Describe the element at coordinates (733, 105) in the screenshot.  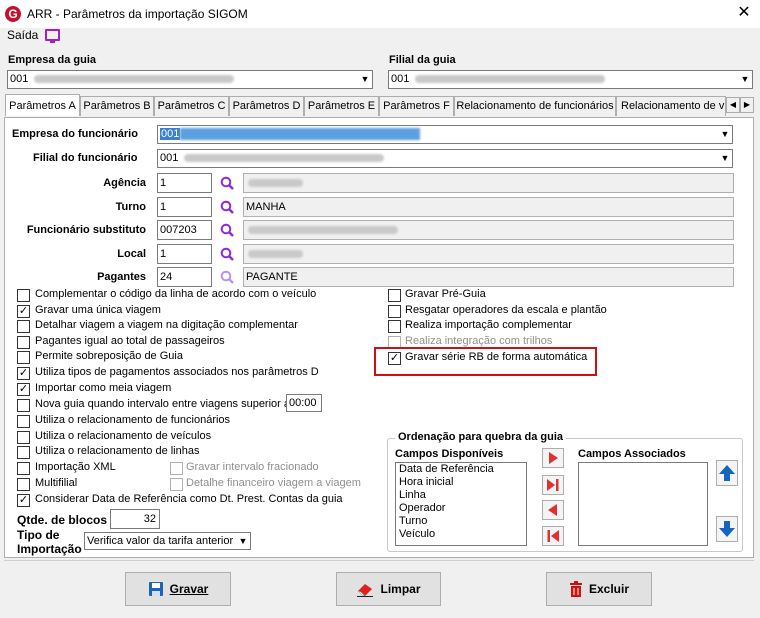
I see `tab-scroll-left-icon: ◀` at that location.